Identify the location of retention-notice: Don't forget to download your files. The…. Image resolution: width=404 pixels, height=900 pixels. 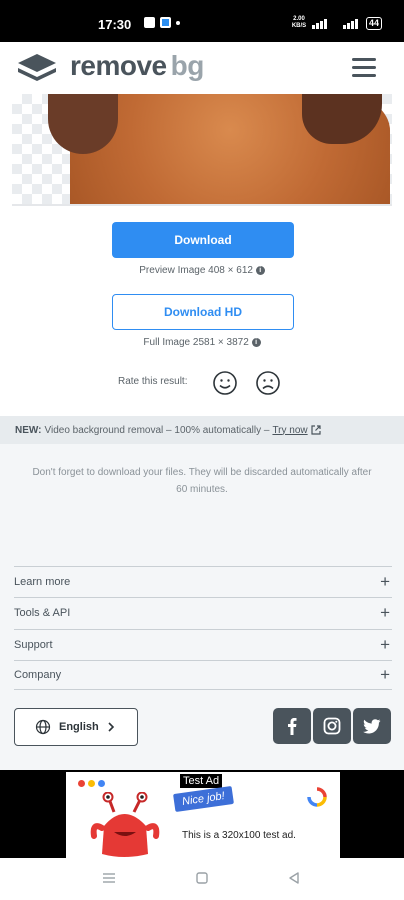
(202, 481).